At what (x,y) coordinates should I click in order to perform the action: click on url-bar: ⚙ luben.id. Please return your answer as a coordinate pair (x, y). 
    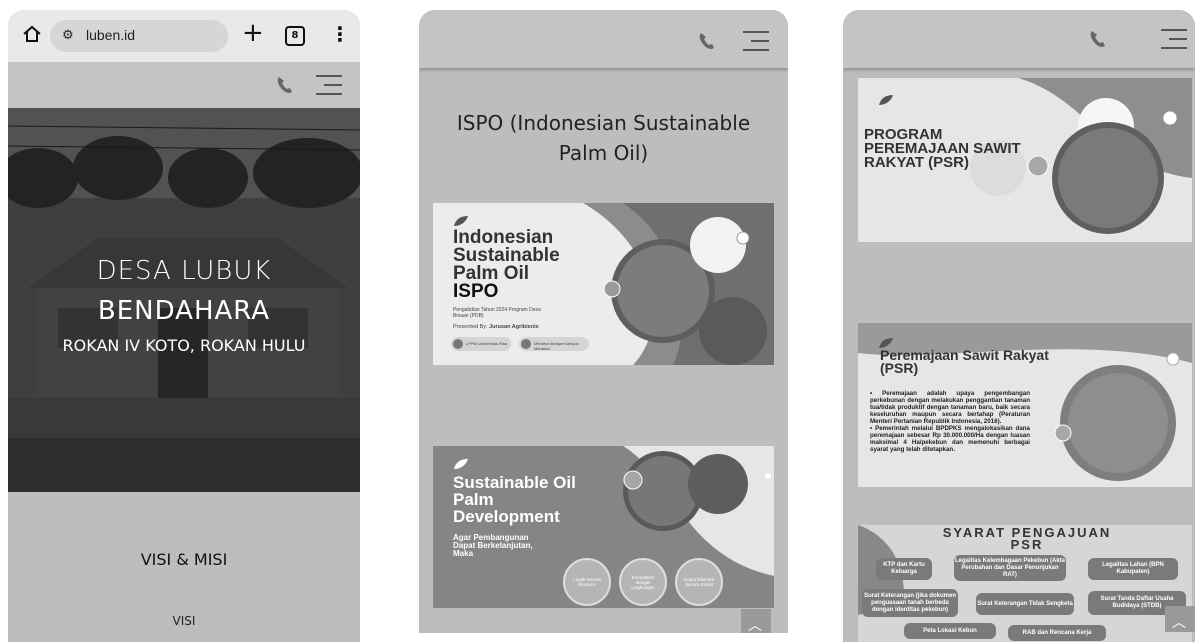
    Looking at the image, I should click on (139, 36).